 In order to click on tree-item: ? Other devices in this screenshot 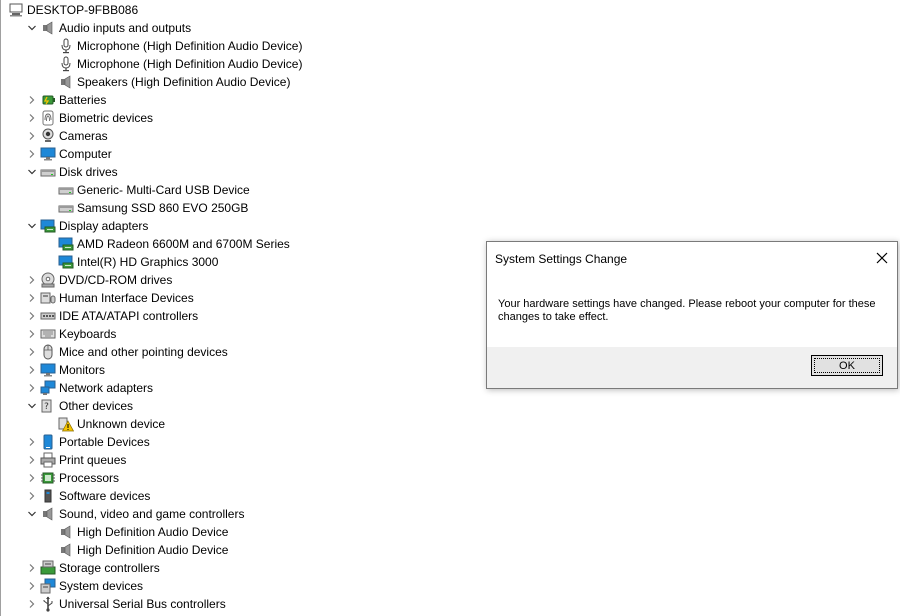, I will do `click(79, 406)`.